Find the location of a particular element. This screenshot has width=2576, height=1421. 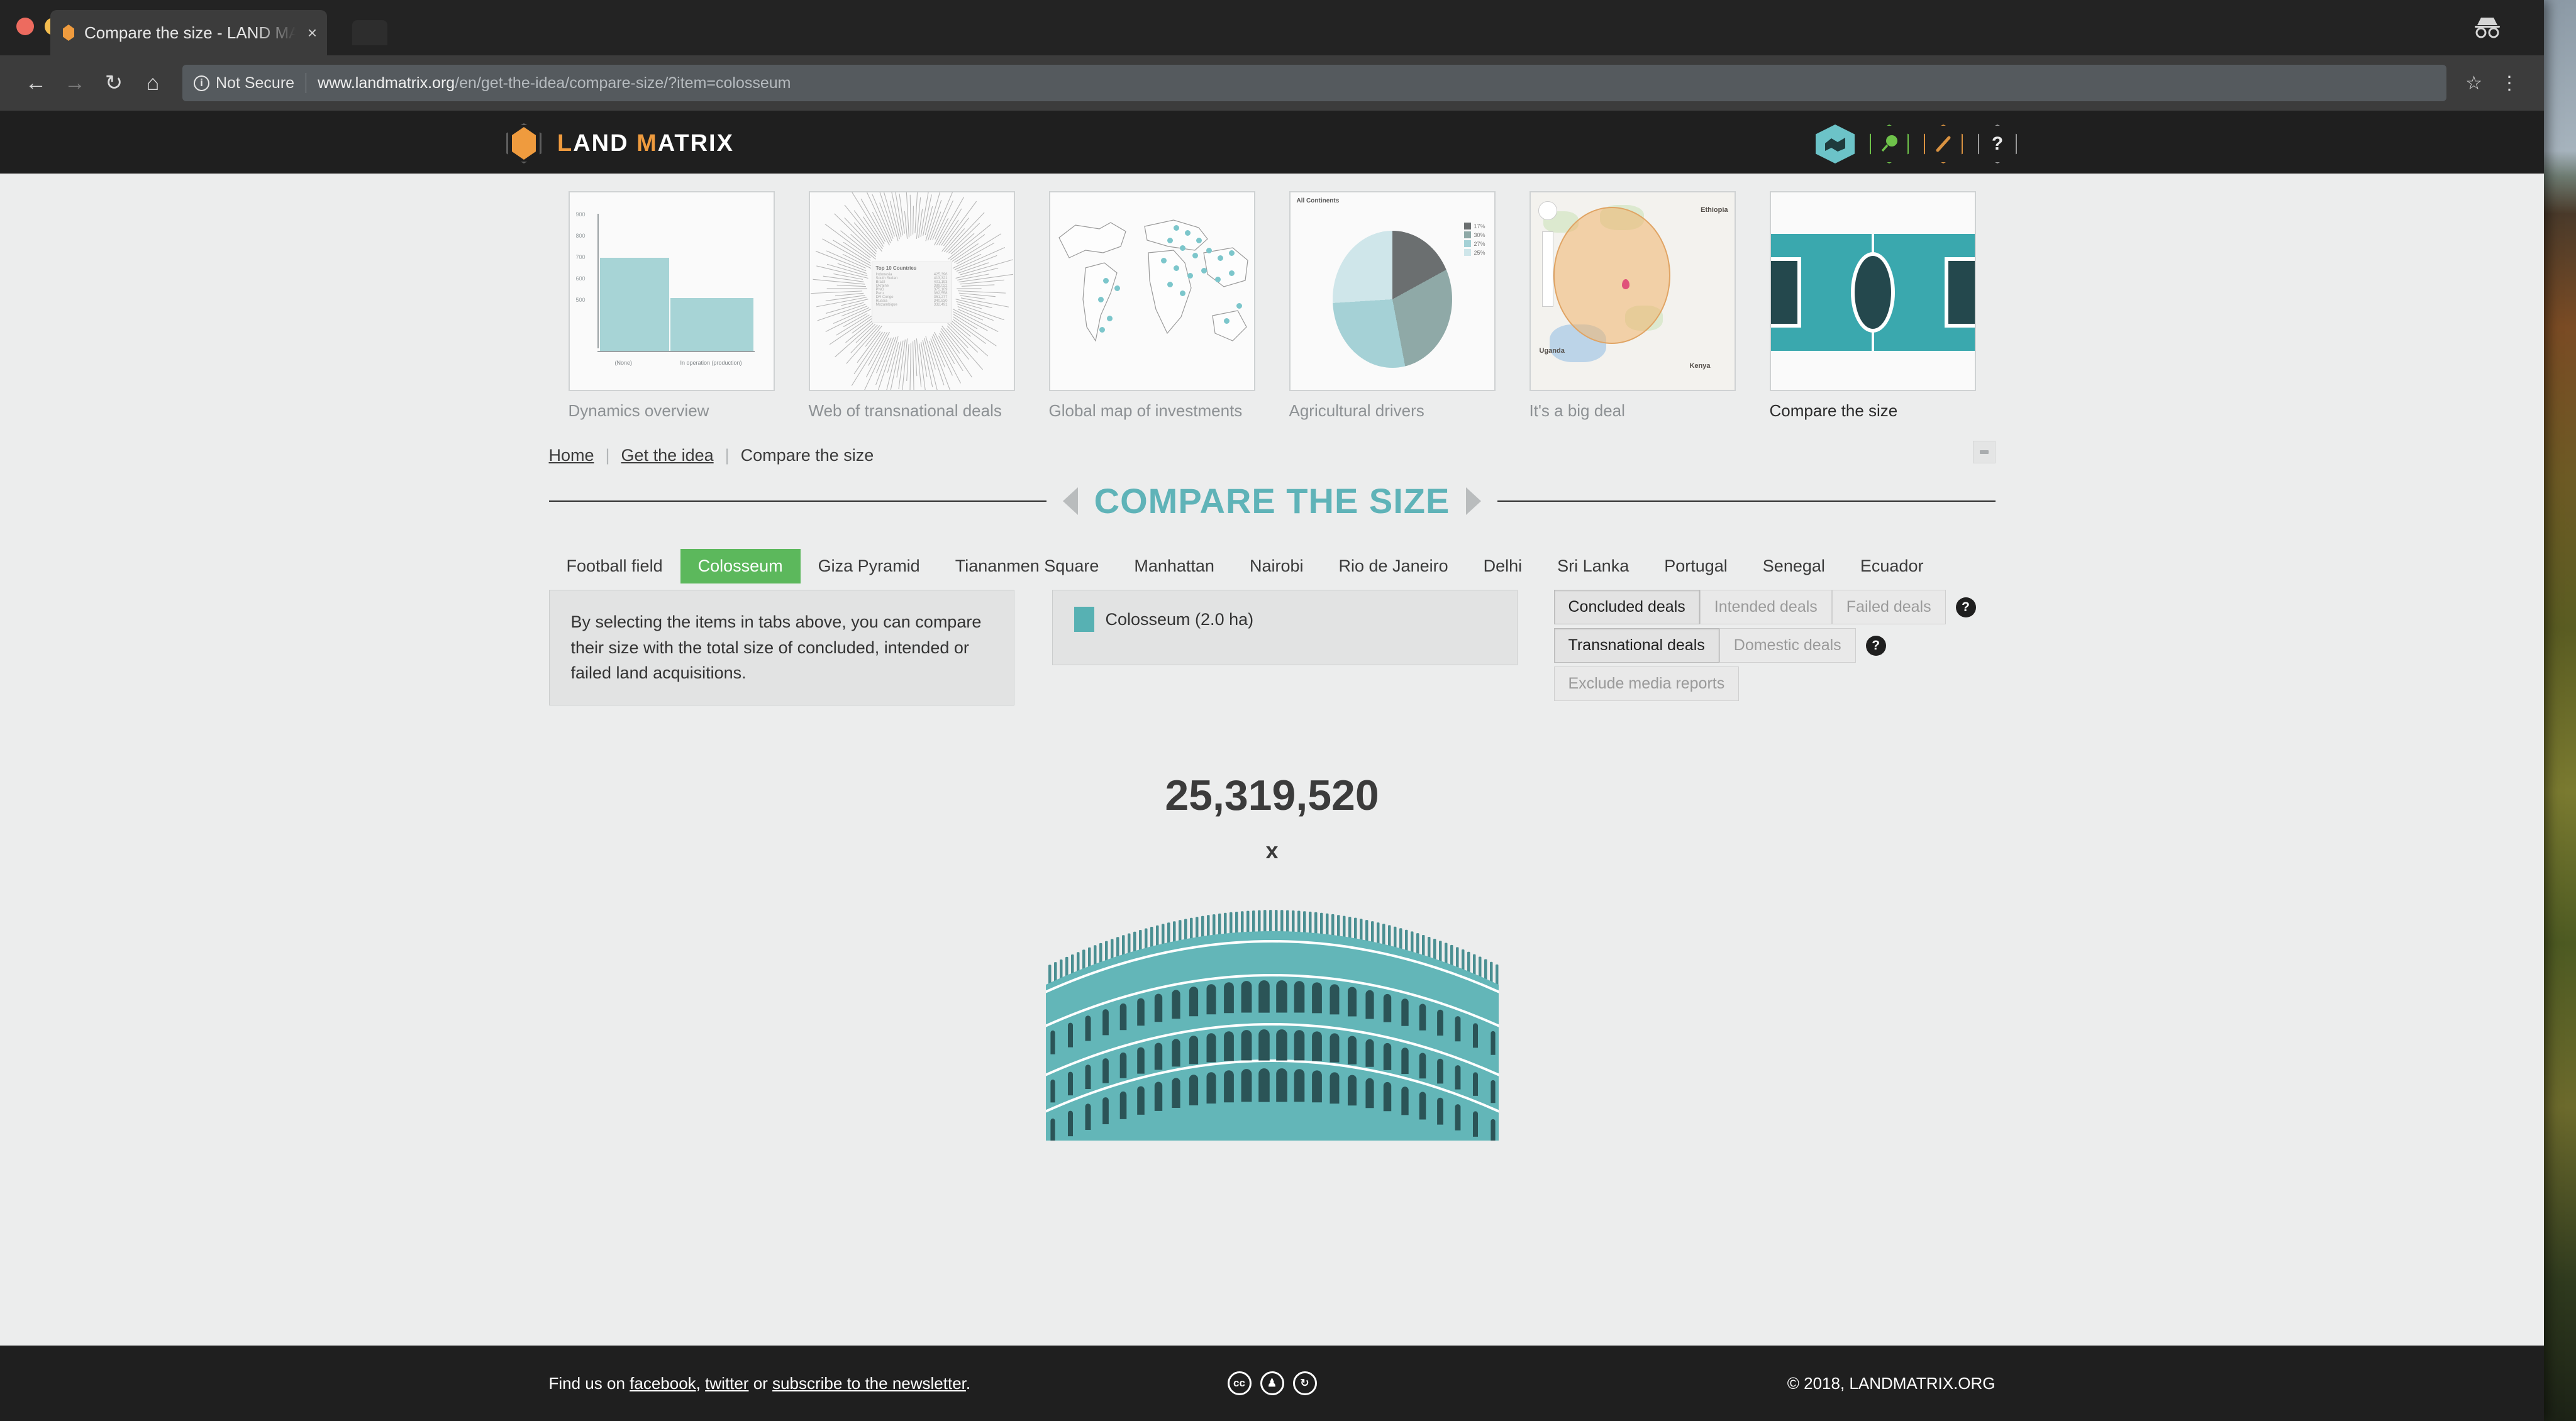

security-indicator: i Not Secure is located at coordinates (244, 83).